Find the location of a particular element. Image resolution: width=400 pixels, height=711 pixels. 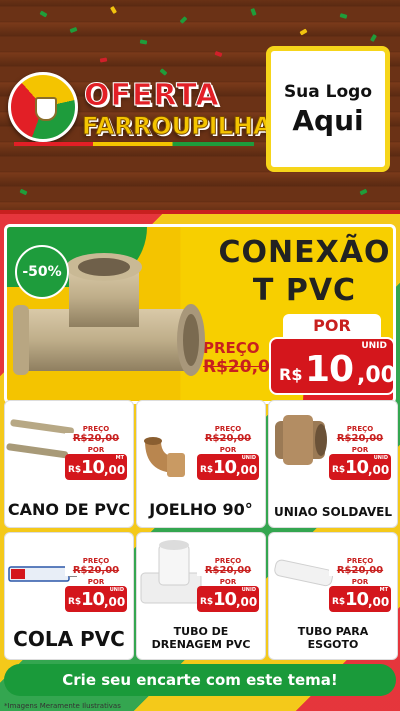

product-name: JOELHO 90° is located at coordinates (201, 509).